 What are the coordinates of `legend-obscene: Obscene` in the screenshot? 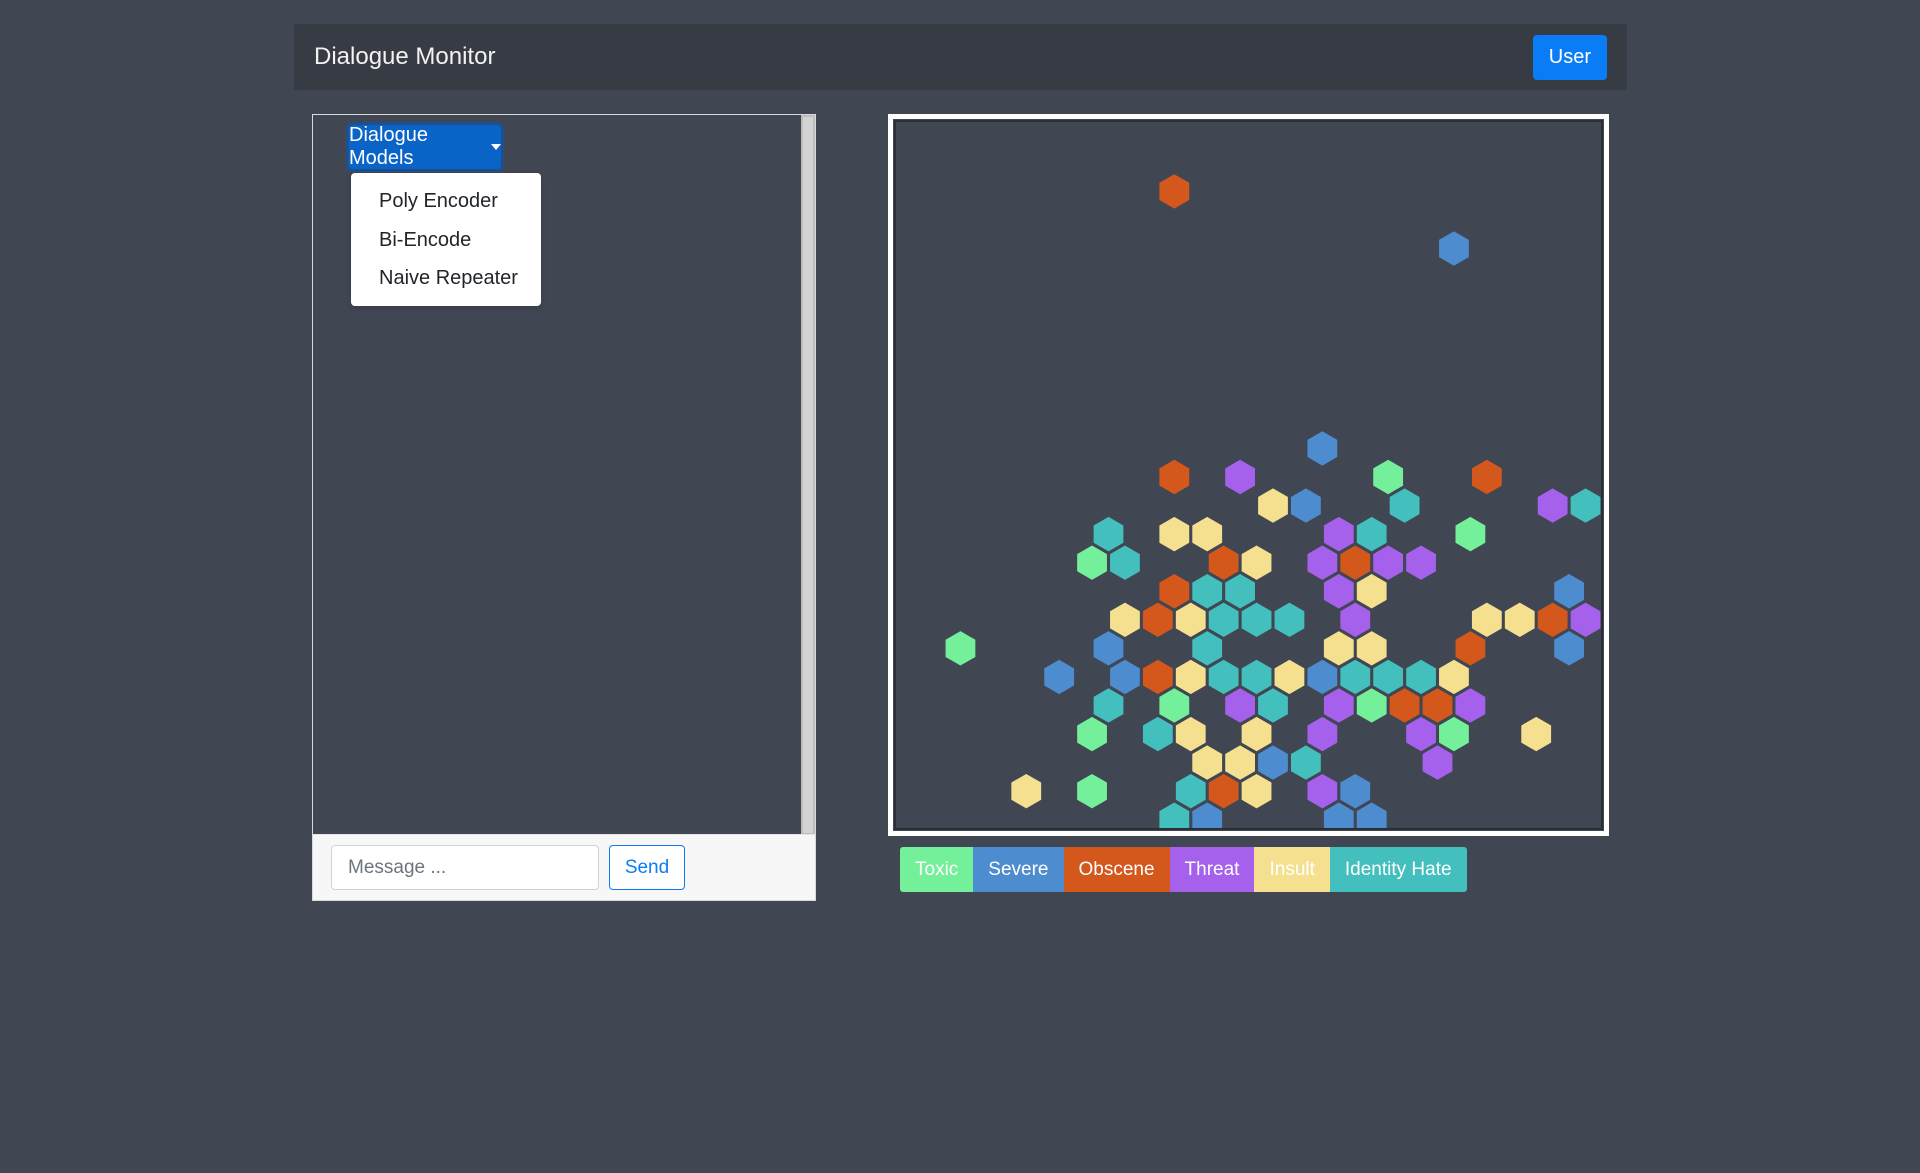 It's located at (1116, 869).